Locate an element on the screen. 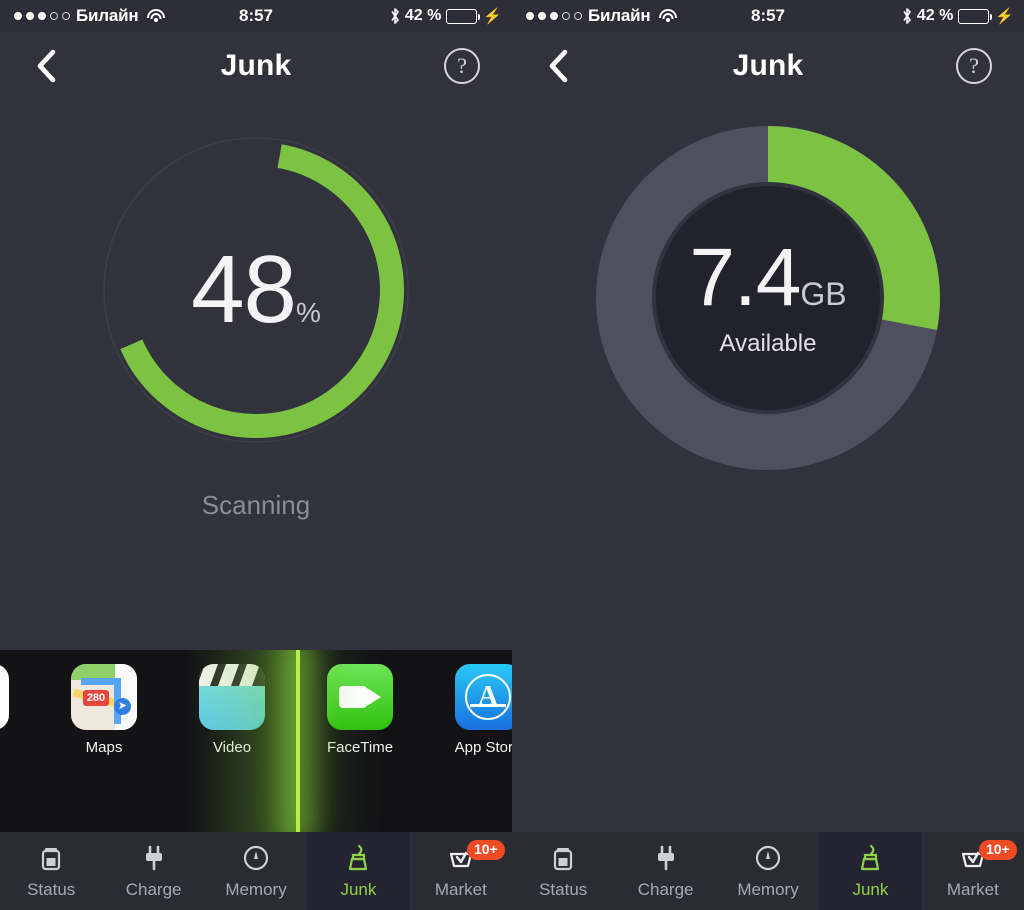 This screenshot has width=1024, height=910. storage-unit: GB is located at coordinates (823, 294).